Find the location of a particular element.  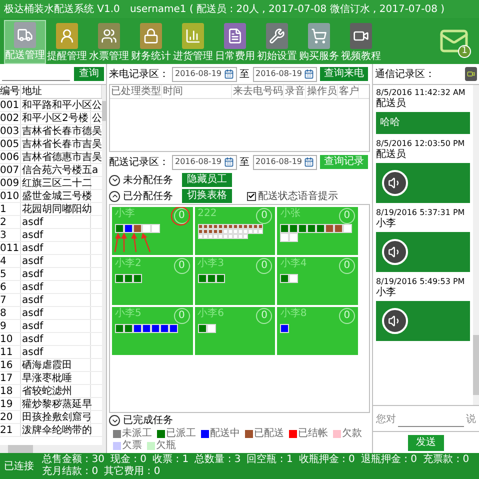

table-cell: 4 is located at coordinates (10, 261).